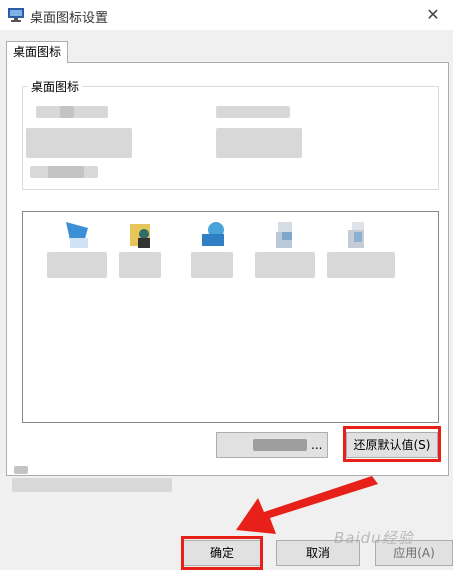 The image size is (453, 570). I want to click on tab-desktop-icons: 桌面图标, so click(37, 52).